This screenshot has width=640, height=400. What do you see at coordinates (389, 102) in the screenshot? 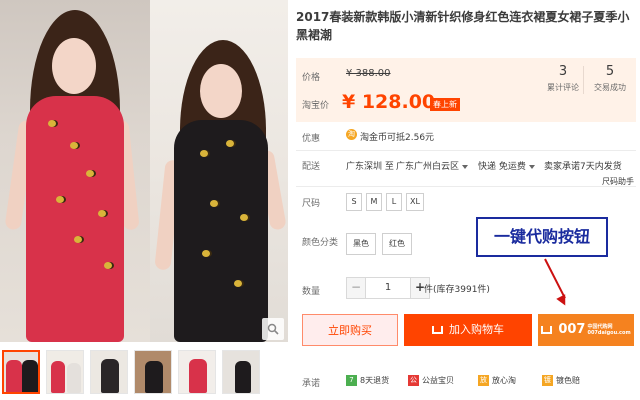
I see `current-price: ¥ 128.00` at bounding box center [389, 102].